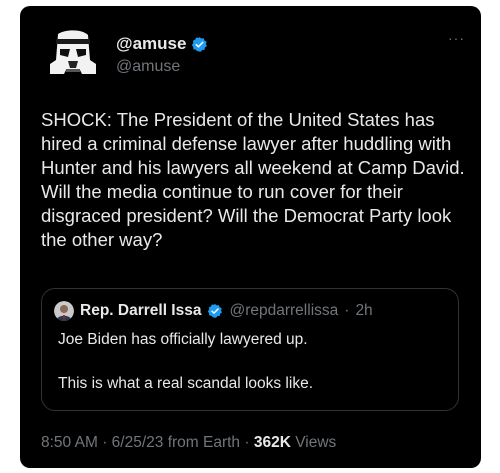 Image resolution: width=500 pixels, height=473 pixels. I want to click on quoted-line-2: This is what a real scandal looks like., so click(186, 383).